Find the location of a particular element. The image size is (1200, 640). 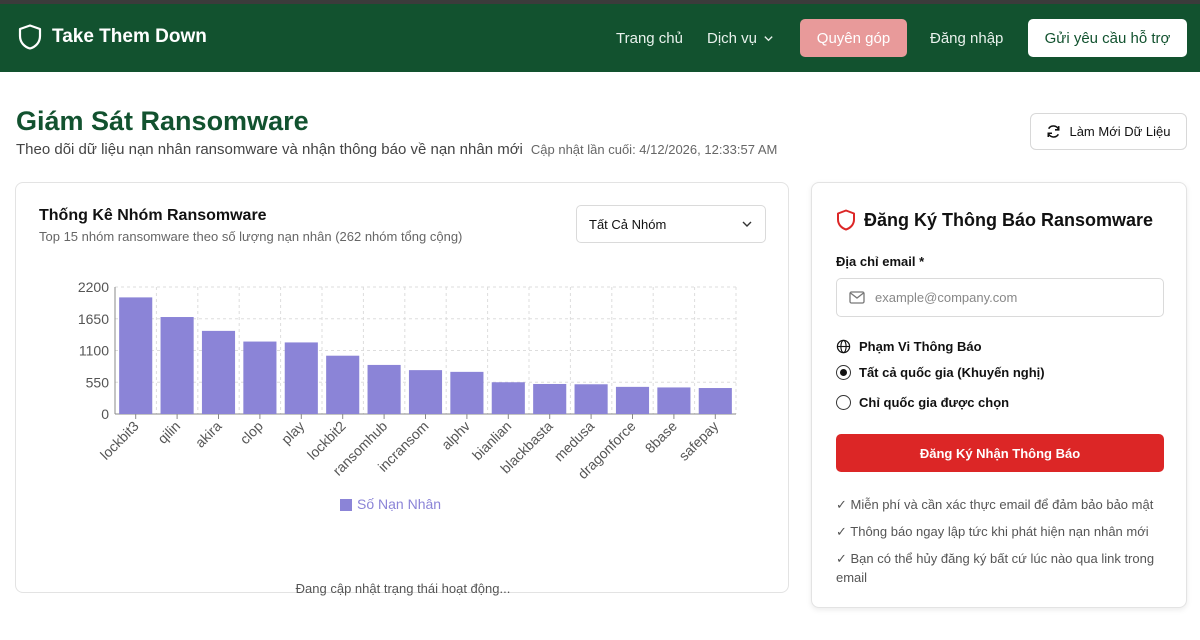

mail-icon is located at coordinates (857, 297).